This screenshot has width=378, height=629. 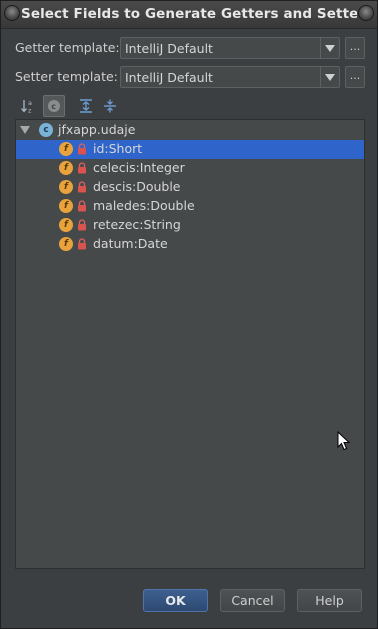 What do you see at coordinates (67, 47) in the screenshot?
I see `getter-template-label: Getter template:` at bounding box center [67, 47].